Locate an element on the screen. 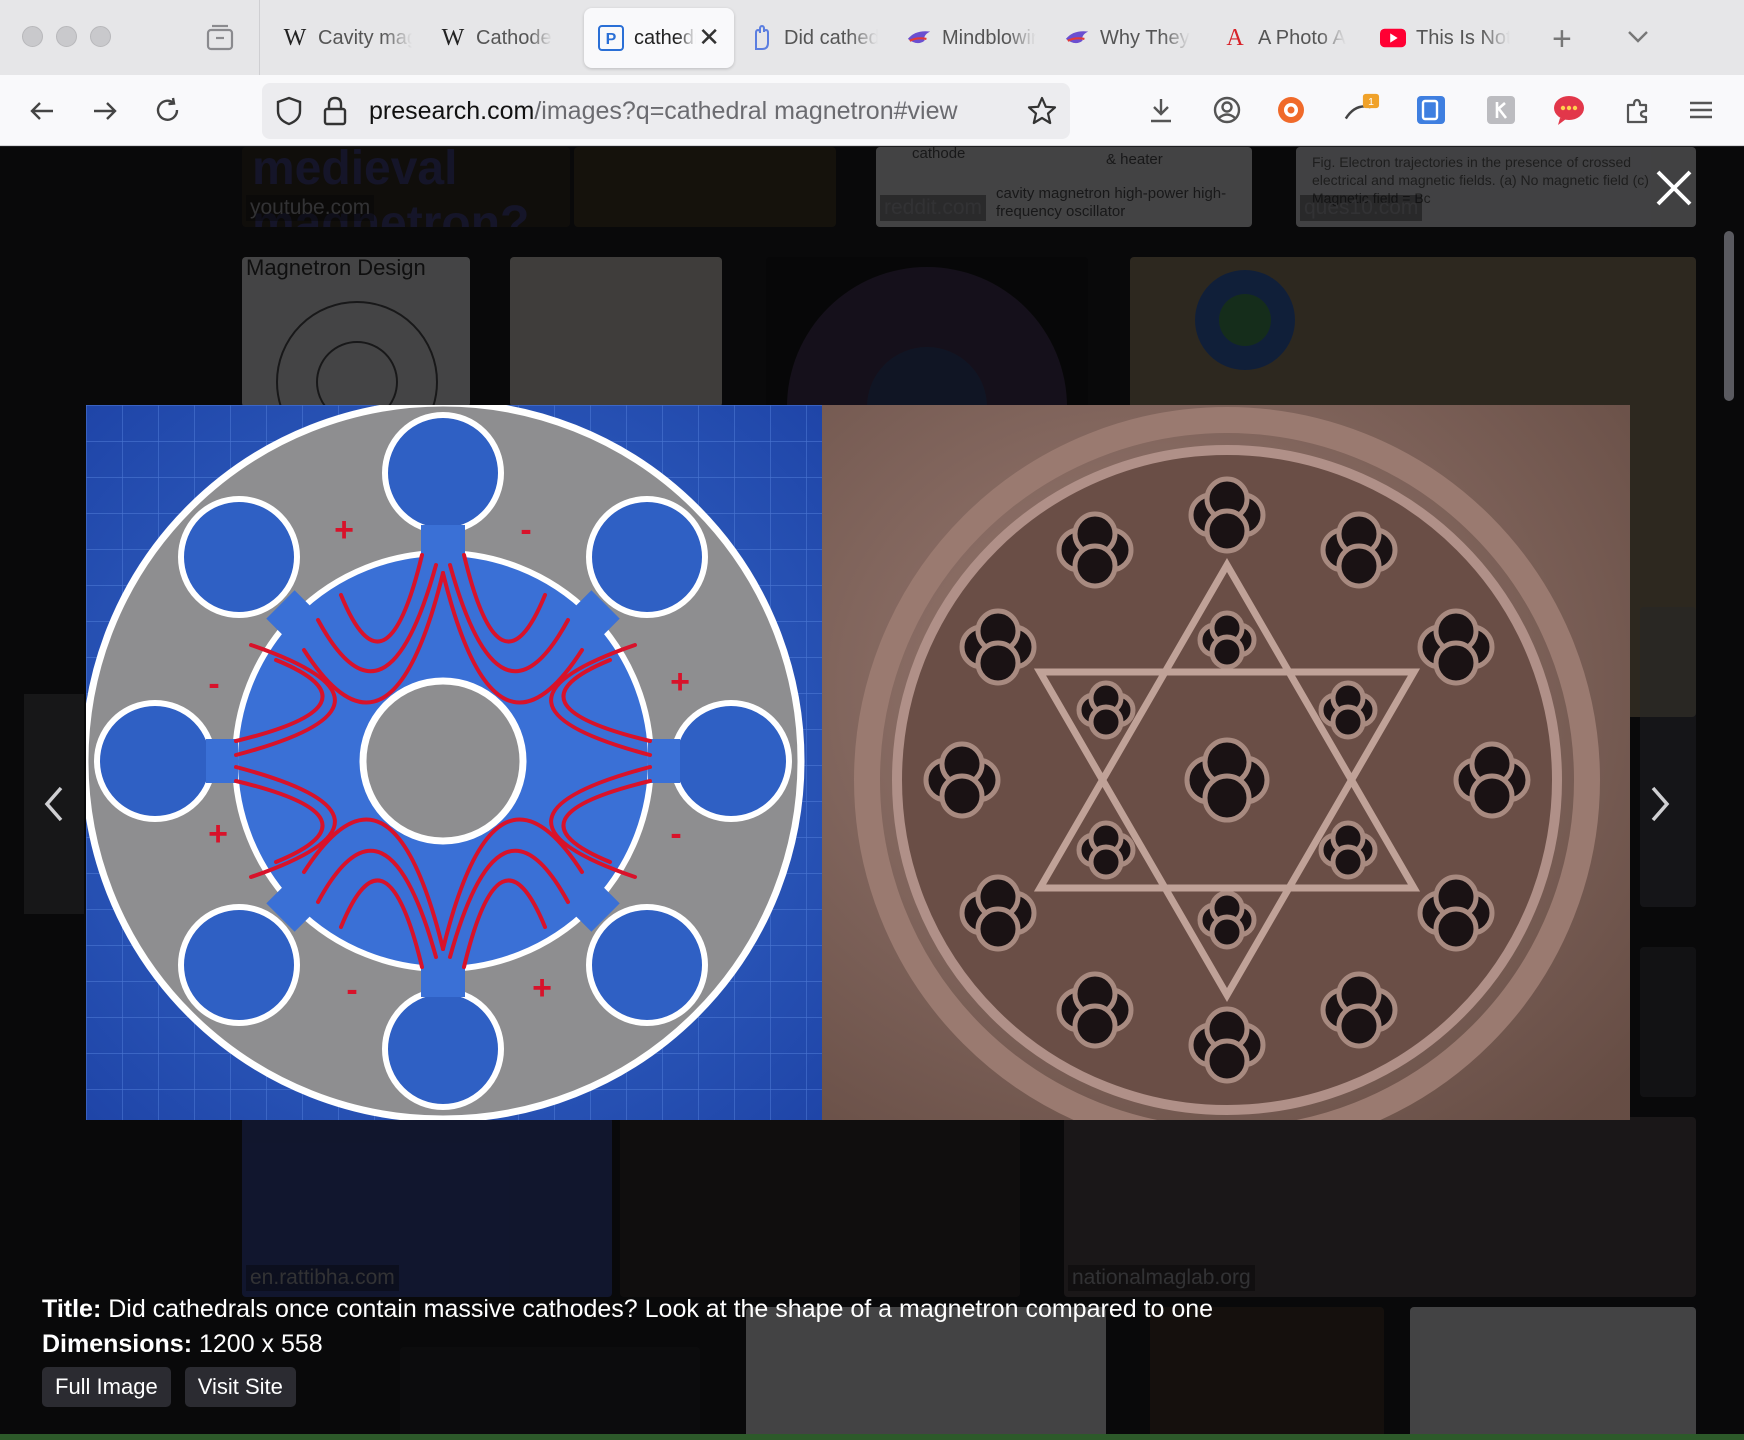 The width and height of the screenshot is (1744, 1440). tab-label: cathedral magnetron is located at coordinates (665, 37).